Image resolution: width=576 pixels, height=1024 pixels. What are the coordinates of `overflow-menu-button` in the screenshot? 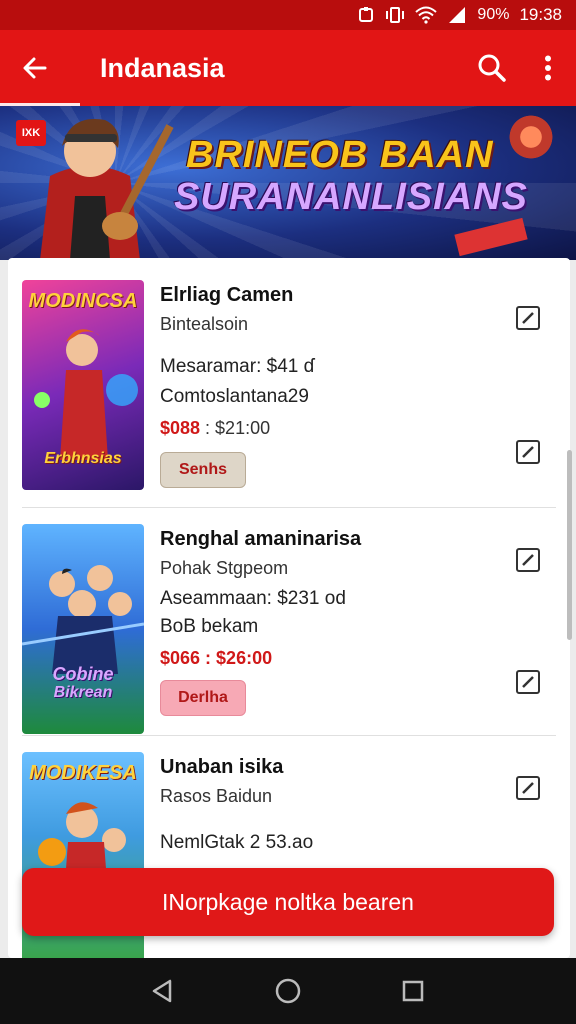 It's located at (548, 68).